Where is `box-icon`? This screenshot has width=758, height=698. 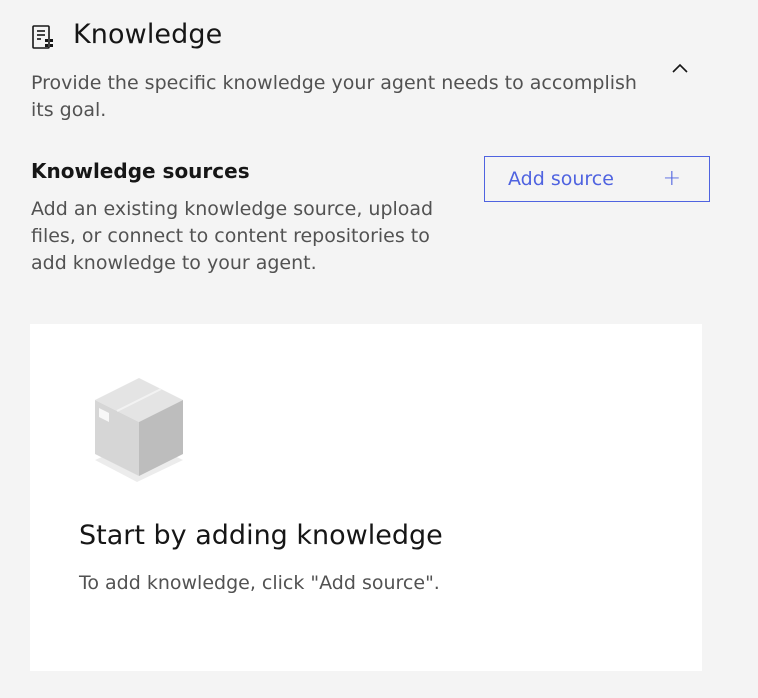
box-icon is located at coordinates (139, 432).